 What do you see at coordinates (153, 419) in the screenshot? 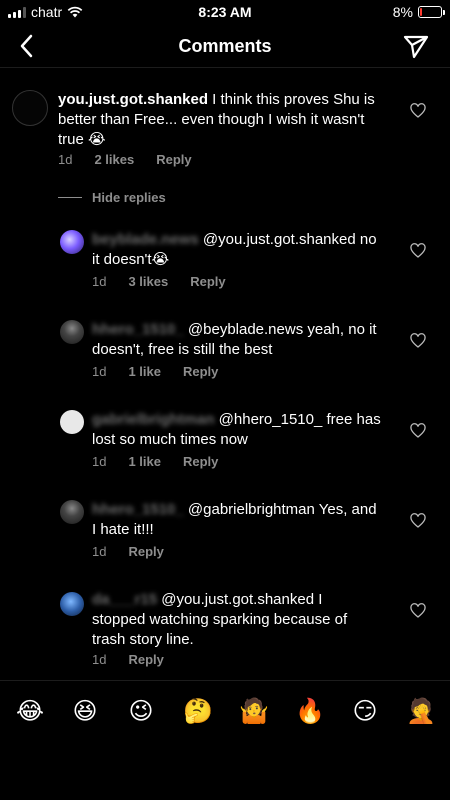
I see `comment-username: gabrielbrightman` at bounding box center [153, 419].